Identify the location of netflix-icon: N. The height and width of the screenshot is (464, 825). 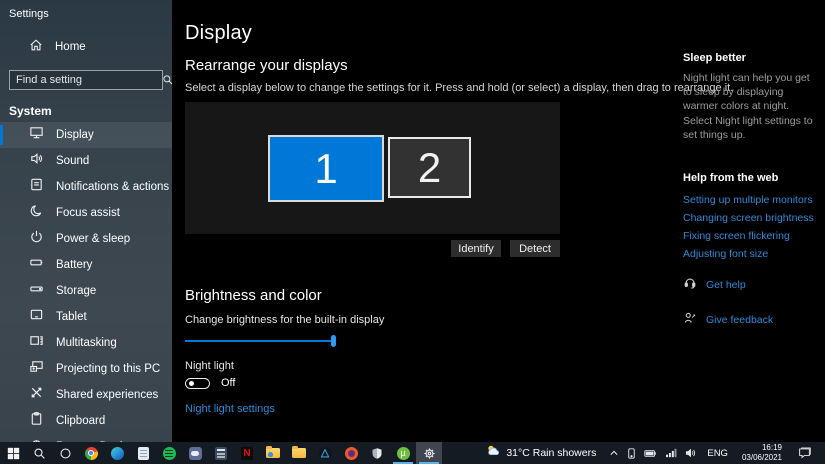
(247, 453).